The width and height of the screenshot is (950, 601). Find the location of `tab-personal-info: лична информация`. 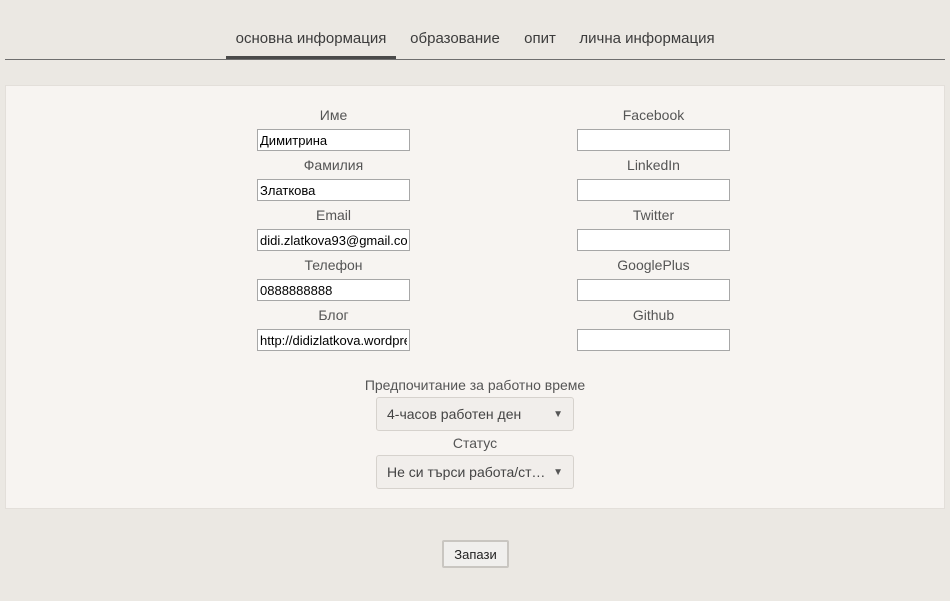

tab-personal-info: лична информация is located at coordinates (647, 44).